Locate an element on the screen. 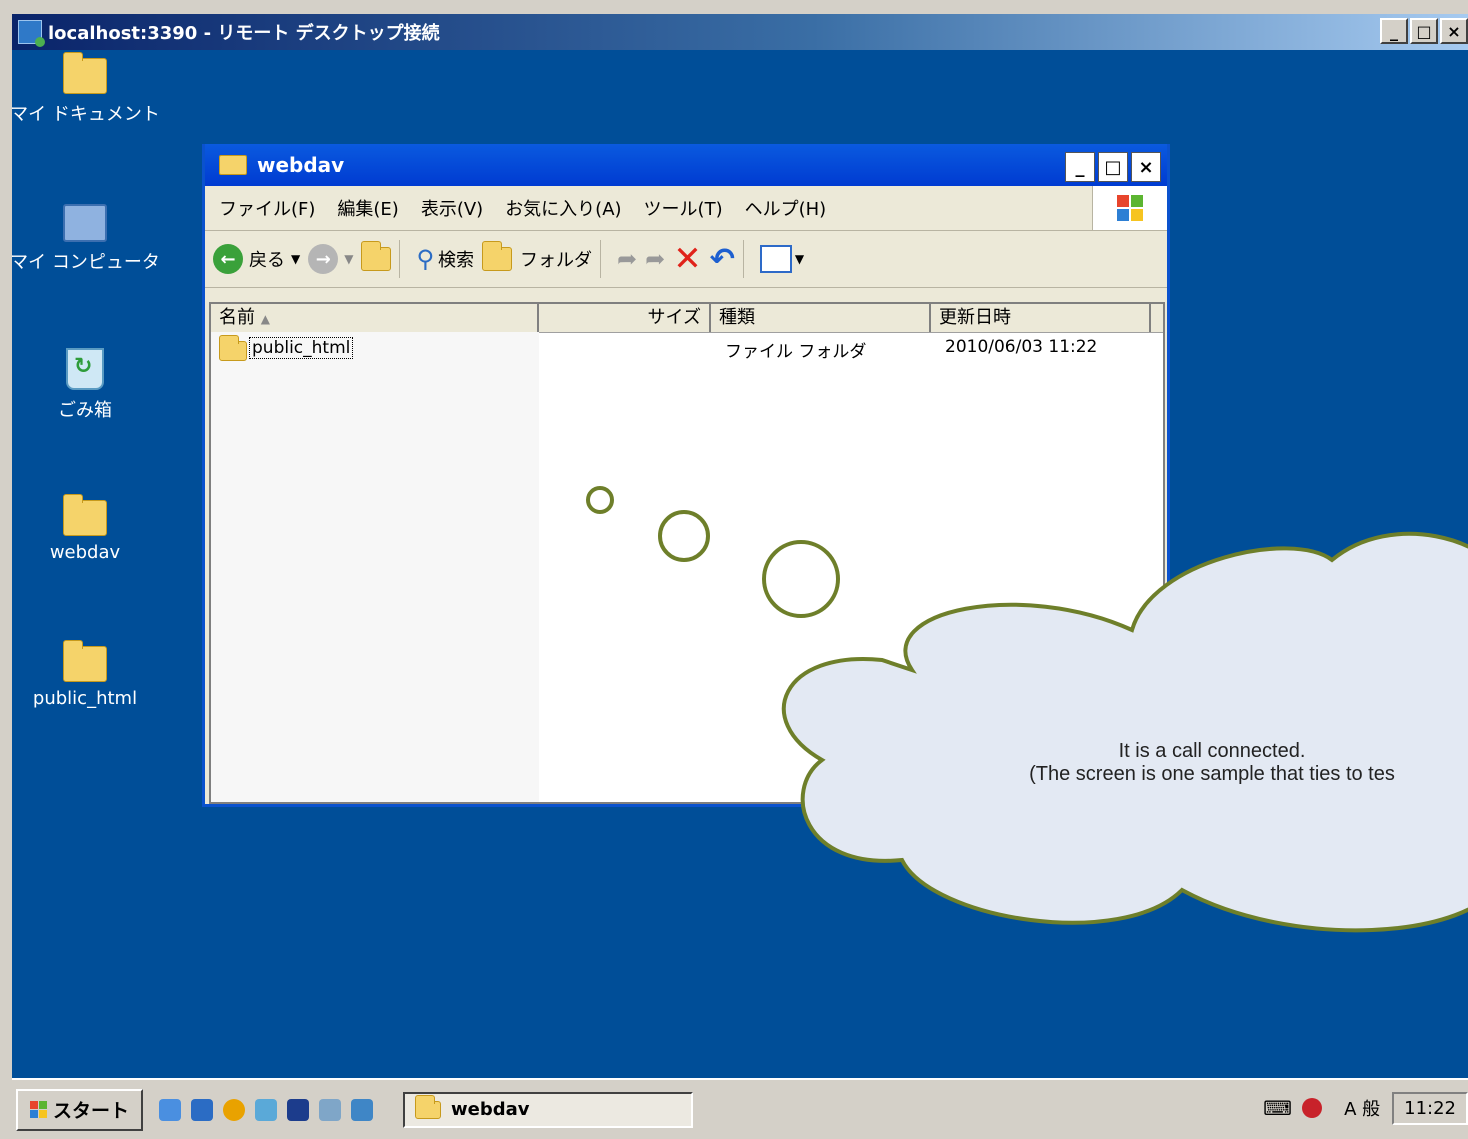 This screenshot has width=1468, height=1139. rdp-title-text: localhost:3390 - リモート デスクトップ接続 is located at coordinates (244, 33).